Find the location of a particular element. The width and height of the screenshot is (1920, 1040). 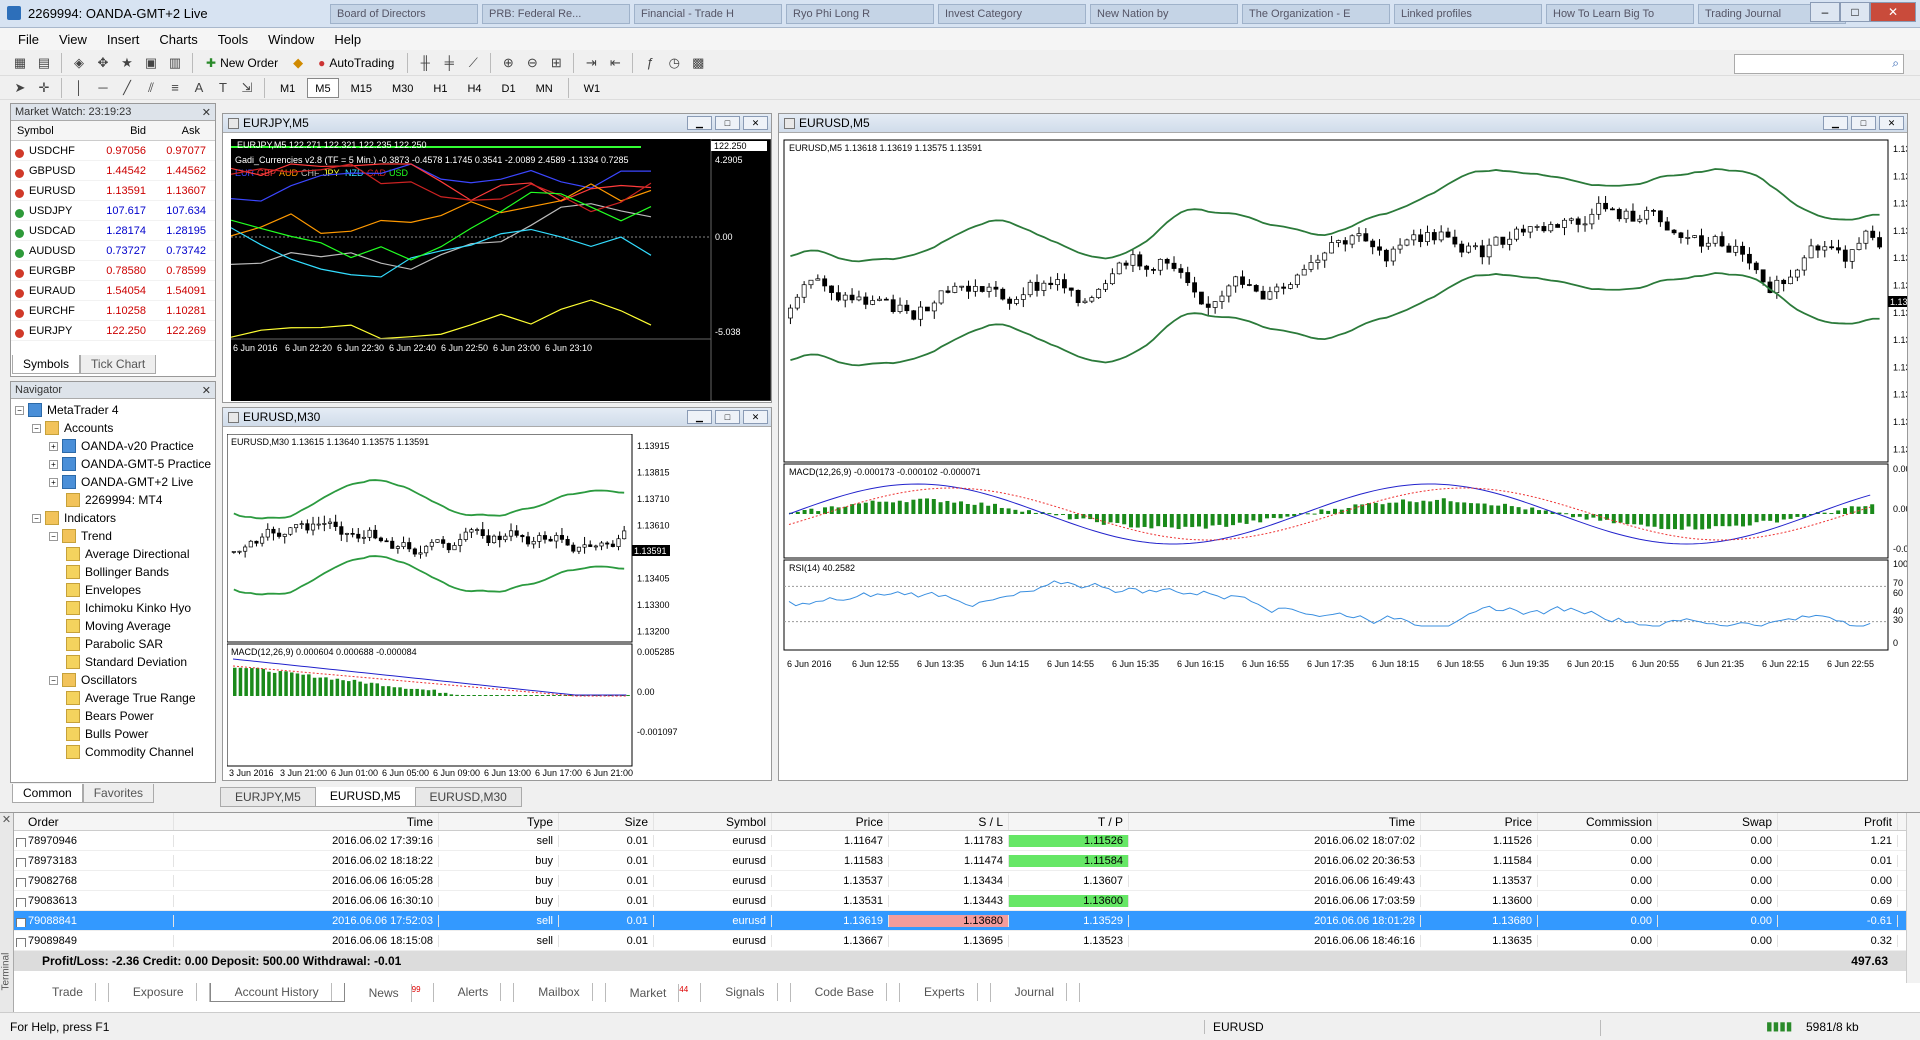

cursor-icon: ➤ is located at coordinates (20, 88).